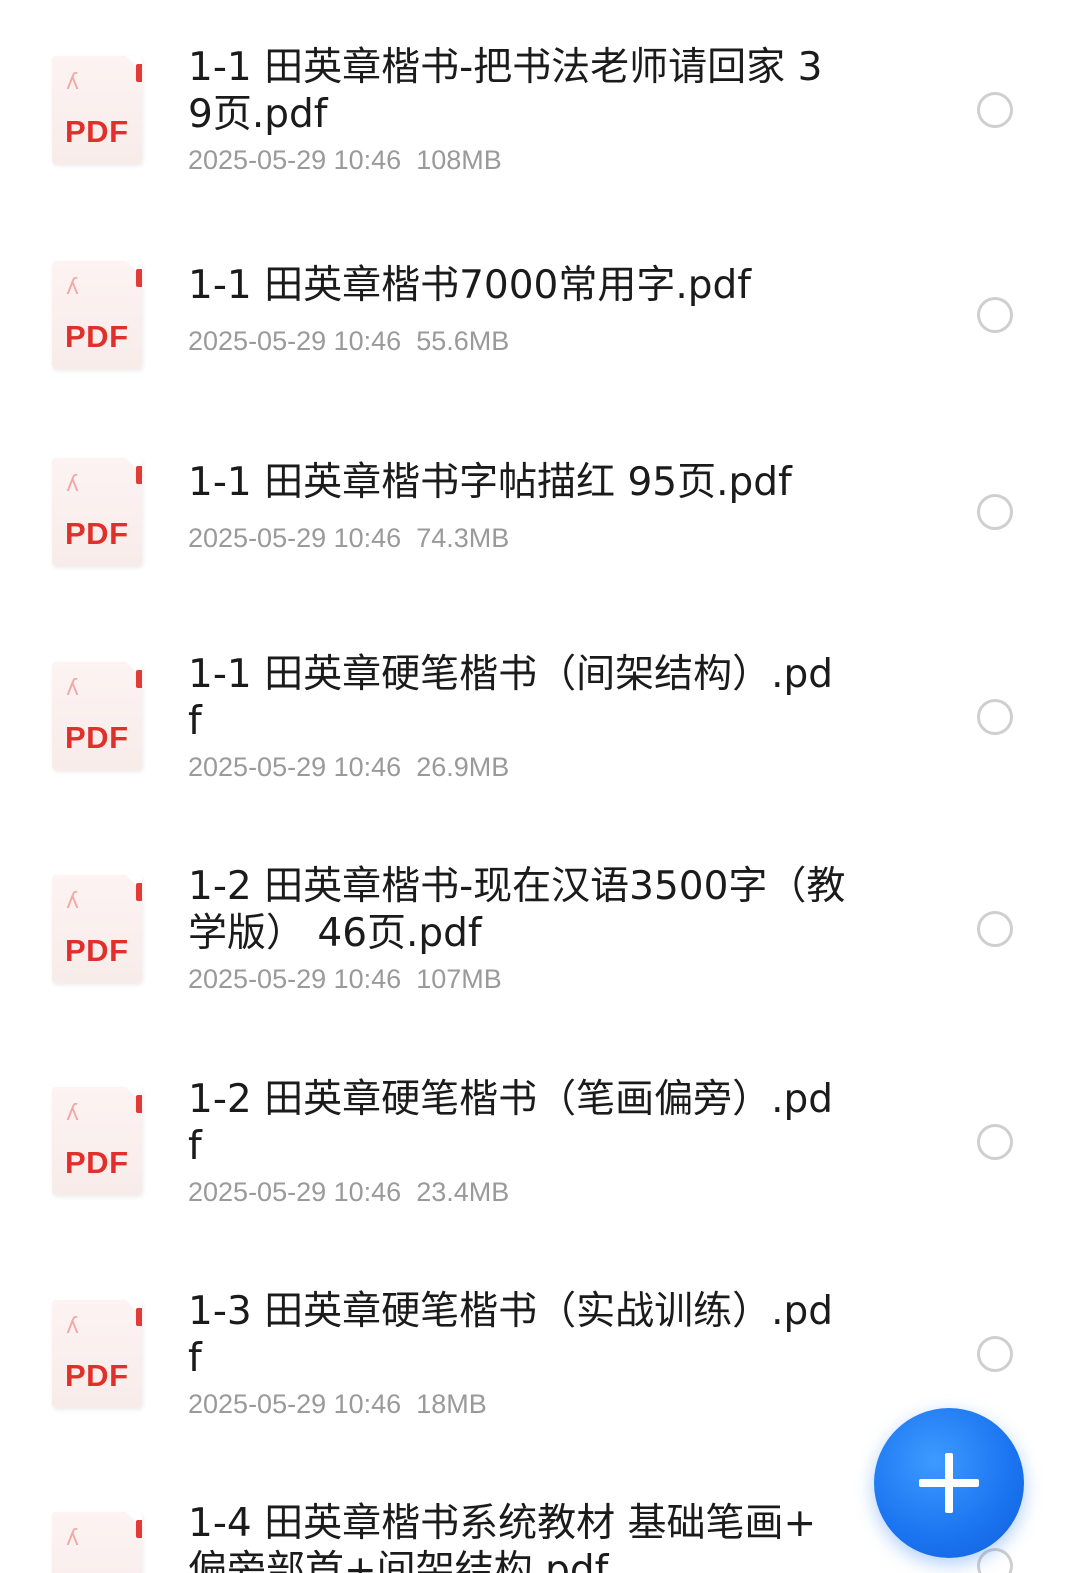  I want to click on file-name: 1-2 田英章楷书-现在汉语3500字（教 学版） 46页.pdf, so click(517, 910).